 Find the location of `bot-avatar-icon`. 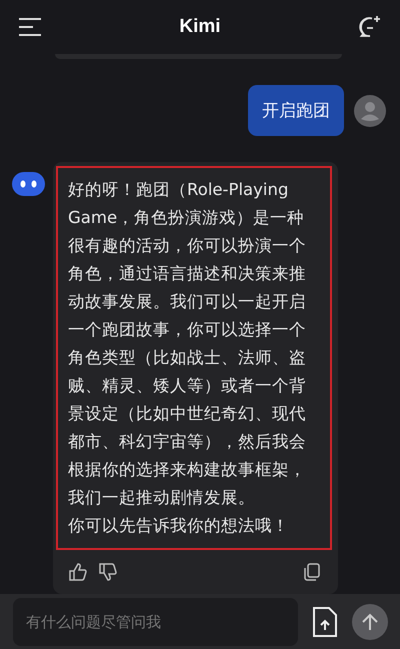

bot-avatar-icon is located at coordinates (28, 184).